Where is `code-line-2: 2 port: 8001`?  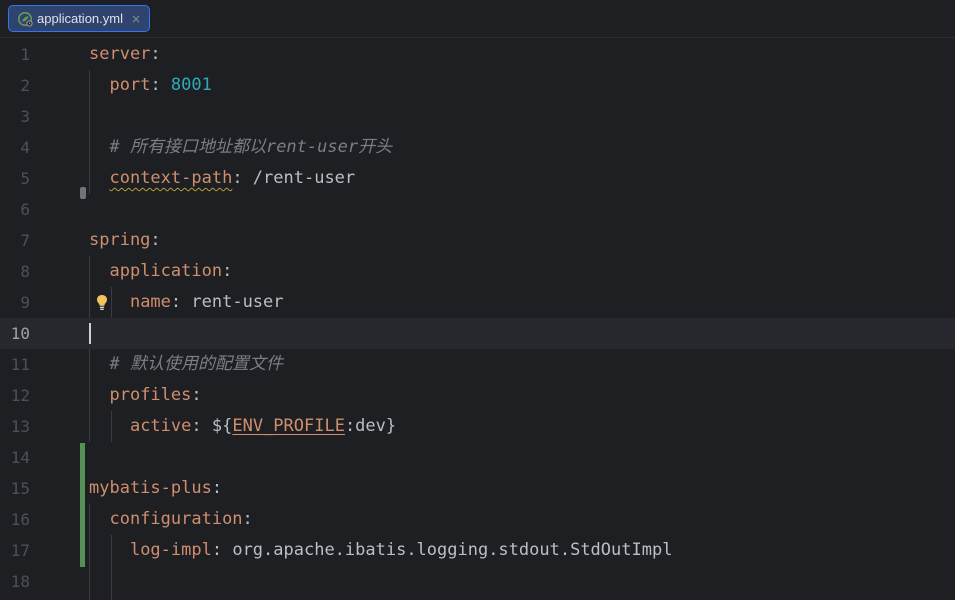 code-line-2: 2 port: 8001 is located at coordinates (477, 85).